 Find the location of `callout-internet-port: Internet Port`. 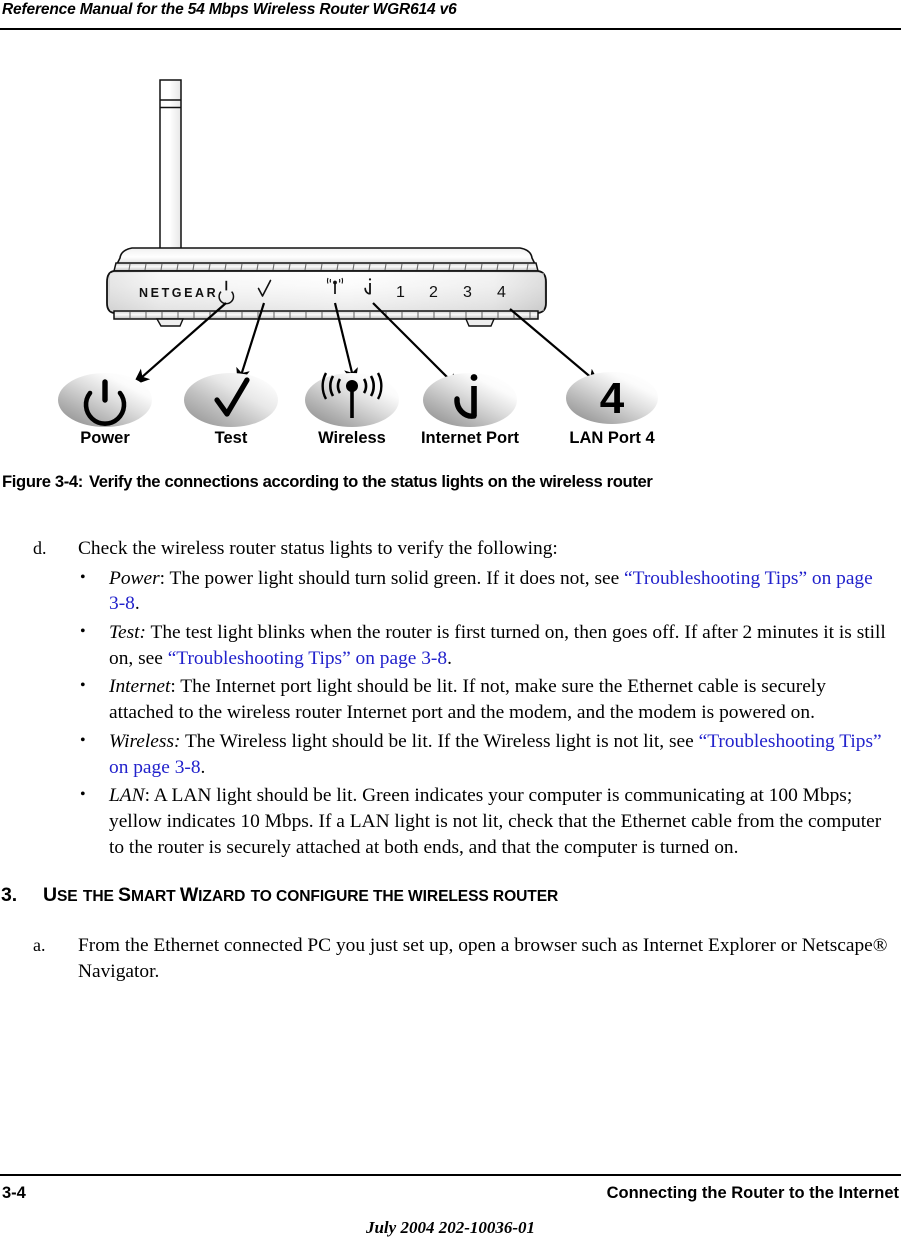

callout-internet-port: Internet Port is located at coordinates (470, 410).